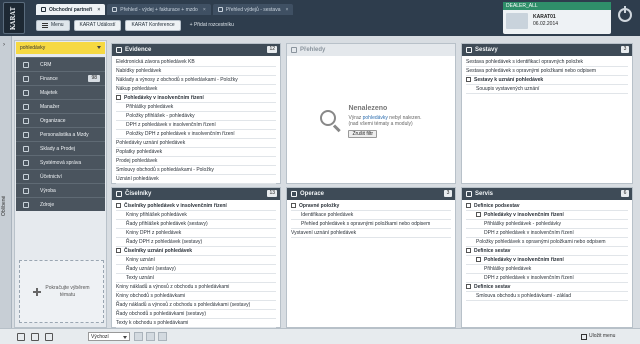 Image resolution: width=640 pixels, height=344 pixels. Describe the element at coordinates (547, 224) in the screenshot. I see `list-item: Přihlášky pohledávek - pohledávky` at that location.